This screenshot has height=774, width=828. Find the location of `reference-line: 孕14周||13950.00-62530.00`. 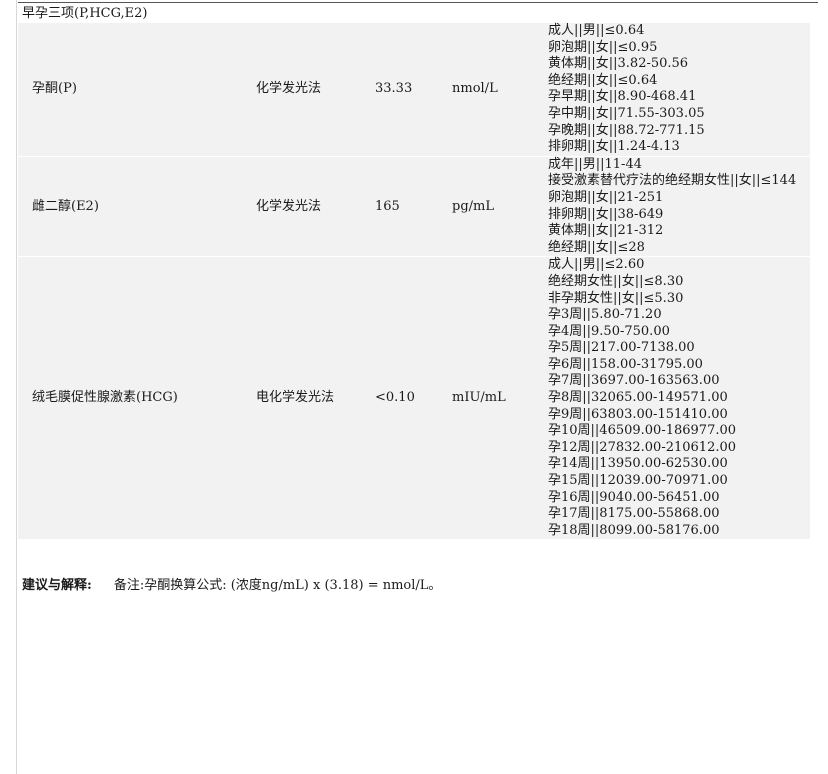

reference-line: 孕14周||13950.00-62530.00 is located at coordinates (638, 464).